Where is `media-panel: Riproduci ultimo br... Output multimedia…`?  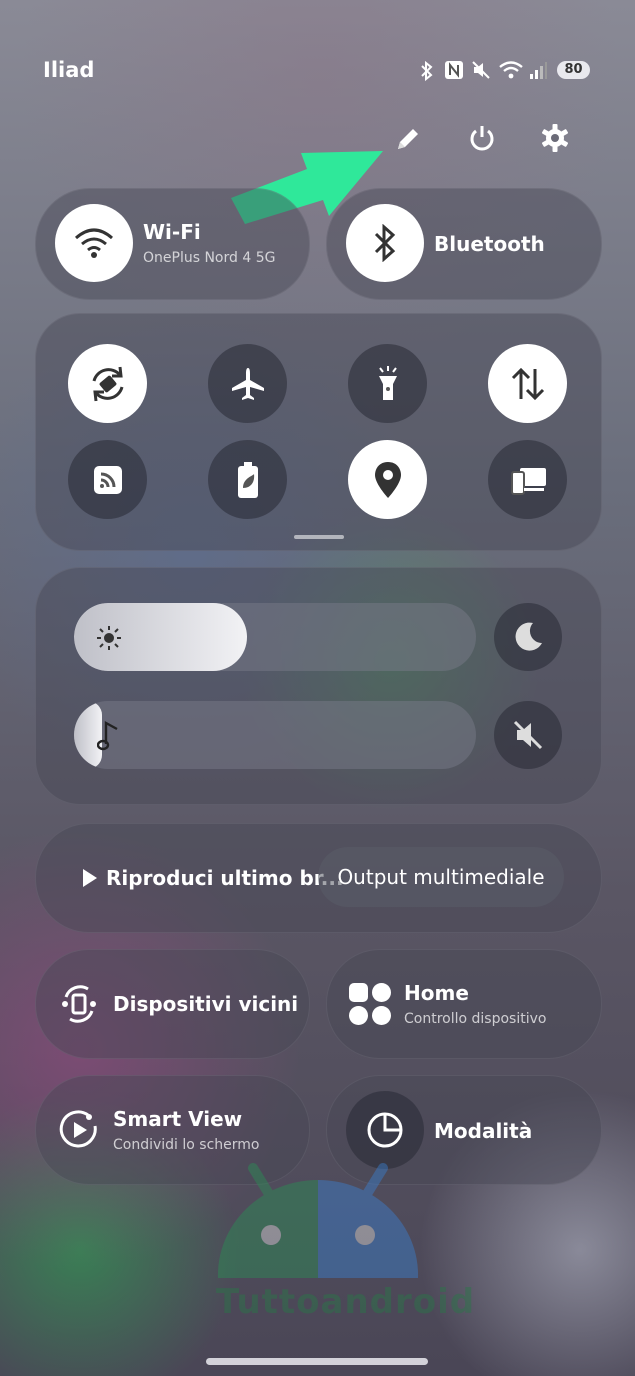
media-panel: Riproduci ultimo br... Output multimedia… is located at coordinates (318, 878).